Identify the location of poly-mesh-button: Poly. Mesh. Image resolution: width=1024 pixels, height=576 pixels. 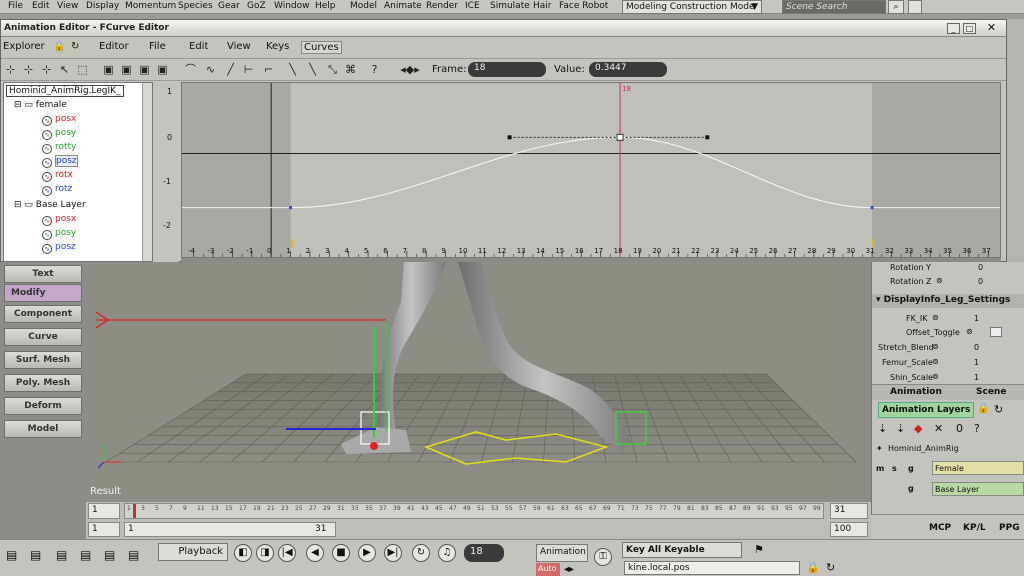
(43, 383).